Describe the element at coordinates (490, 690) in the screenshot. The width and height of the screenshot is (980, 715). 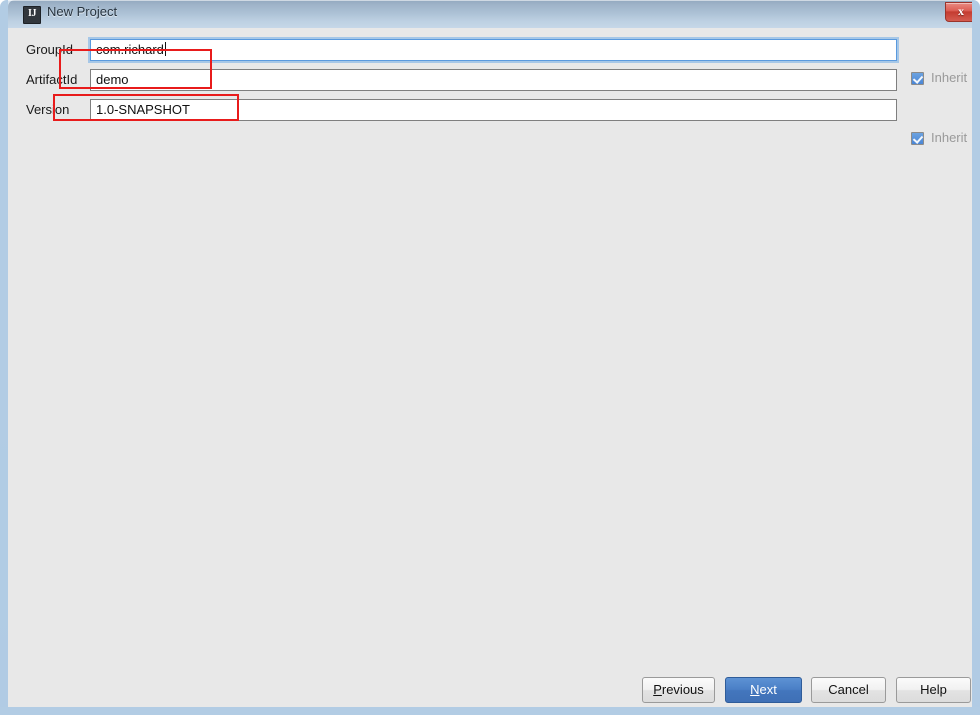
I see `dialog-button-bar: Previous Next Cancel Help` at that location.